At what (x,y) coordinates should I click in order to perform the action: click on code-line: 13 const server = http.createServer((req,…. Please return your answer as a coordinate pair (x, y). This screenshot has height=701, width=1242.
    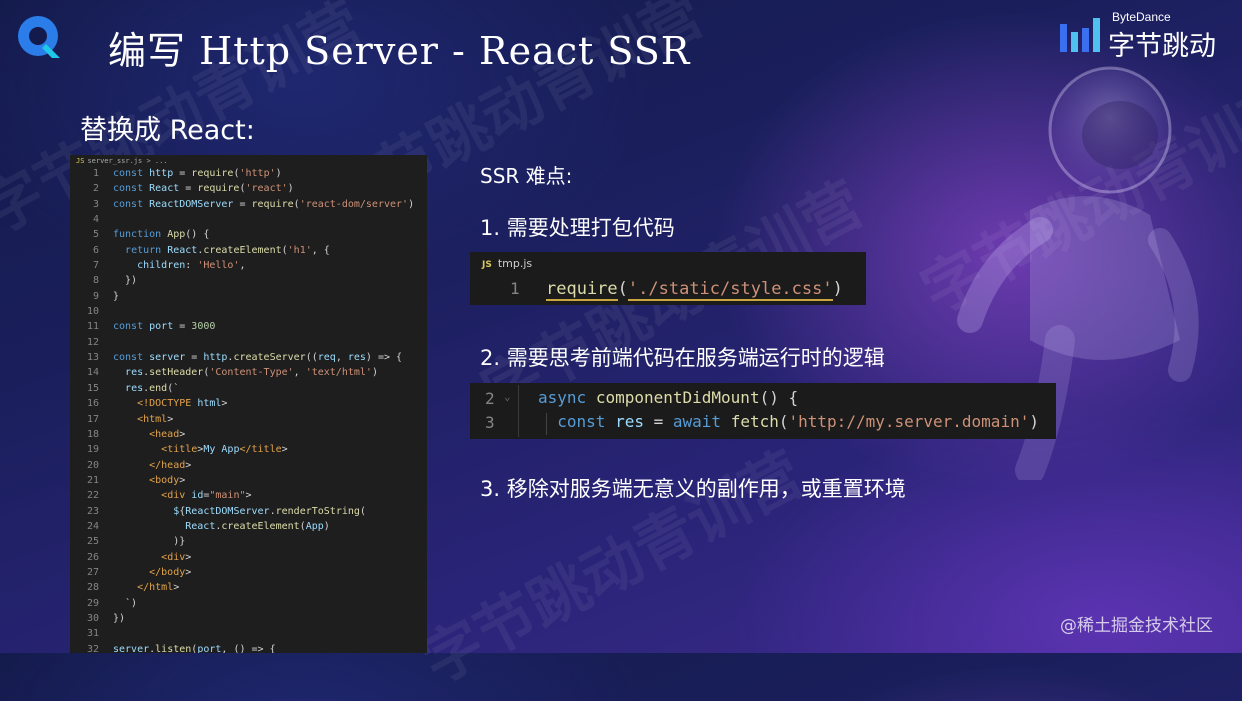
    Looking at the image, I should click on (248, 357).